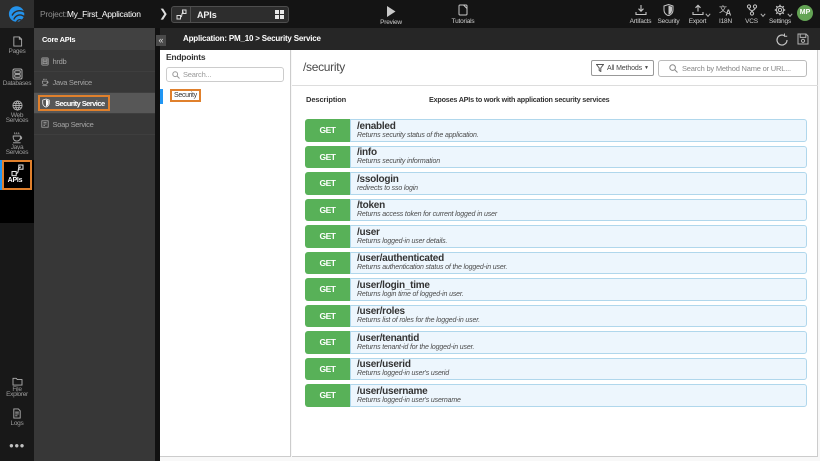  Describe the element at coordinates (729, 13) in the screenshot. I see `svg-text: A` at that location.